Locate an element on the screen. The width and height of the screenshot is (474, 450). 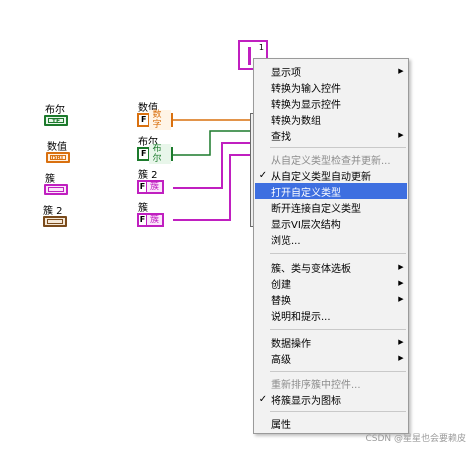
boolean-constant-text: 布尔 is located at coordinates (160, 154).